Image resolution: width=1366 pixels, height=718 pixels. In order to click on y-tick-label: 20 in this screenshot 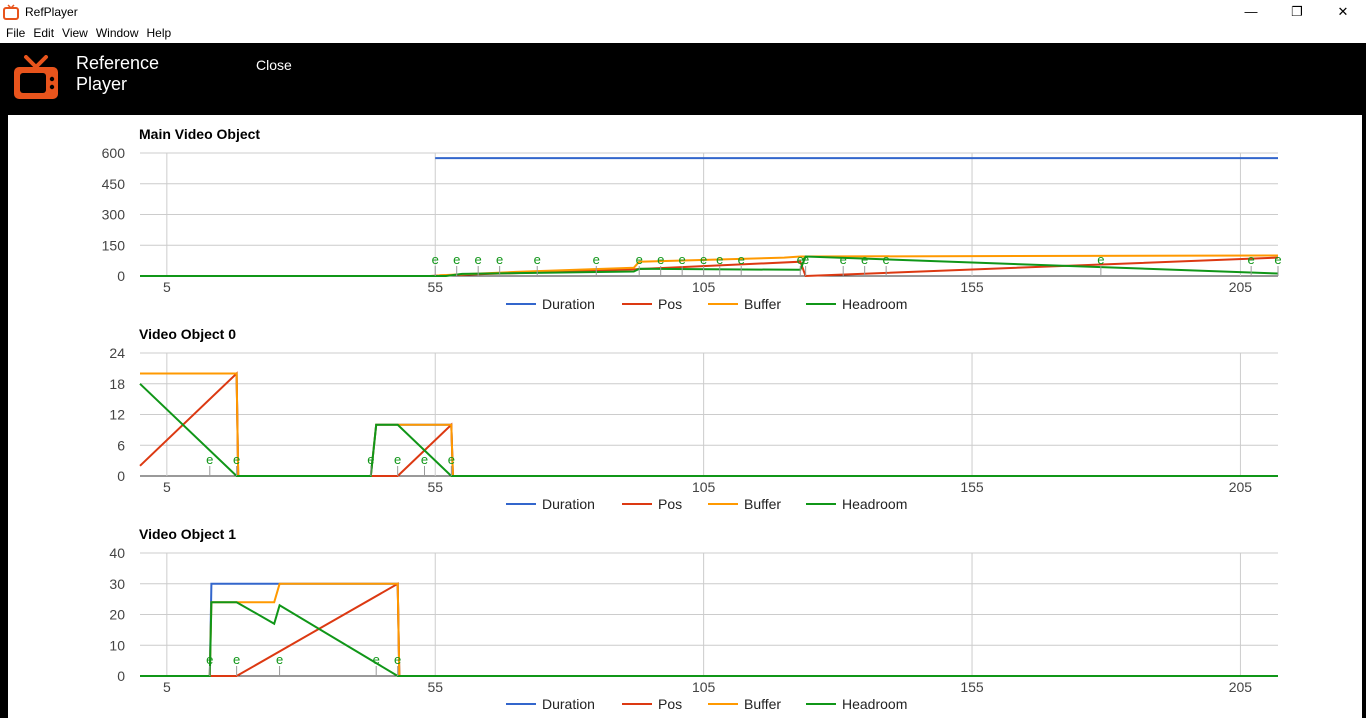, I will do `click(117, 615)`.